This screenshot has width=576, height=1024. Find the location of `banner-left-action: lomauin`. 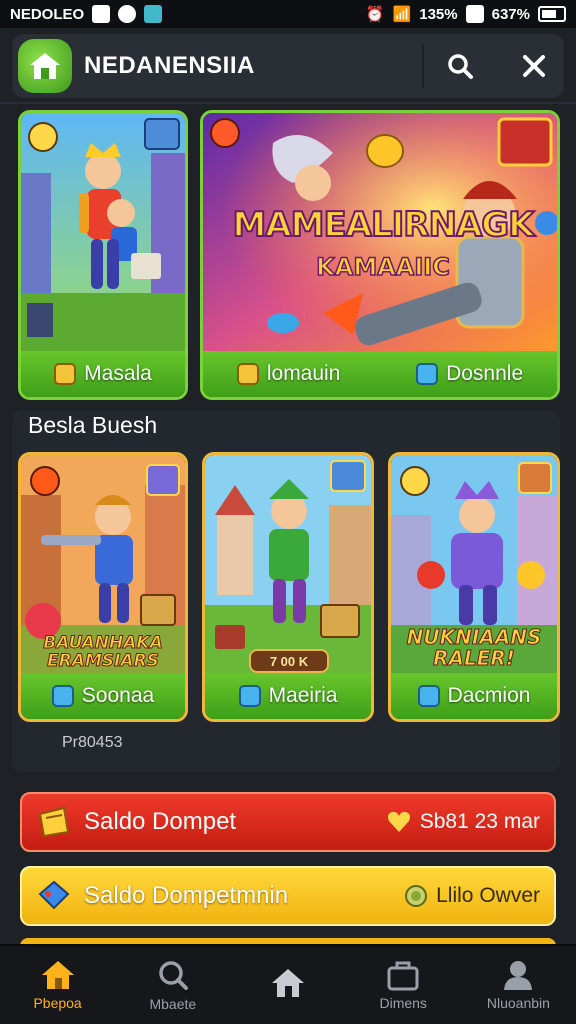

banner-left-action: lomauin is located at coordinates (288, 374).